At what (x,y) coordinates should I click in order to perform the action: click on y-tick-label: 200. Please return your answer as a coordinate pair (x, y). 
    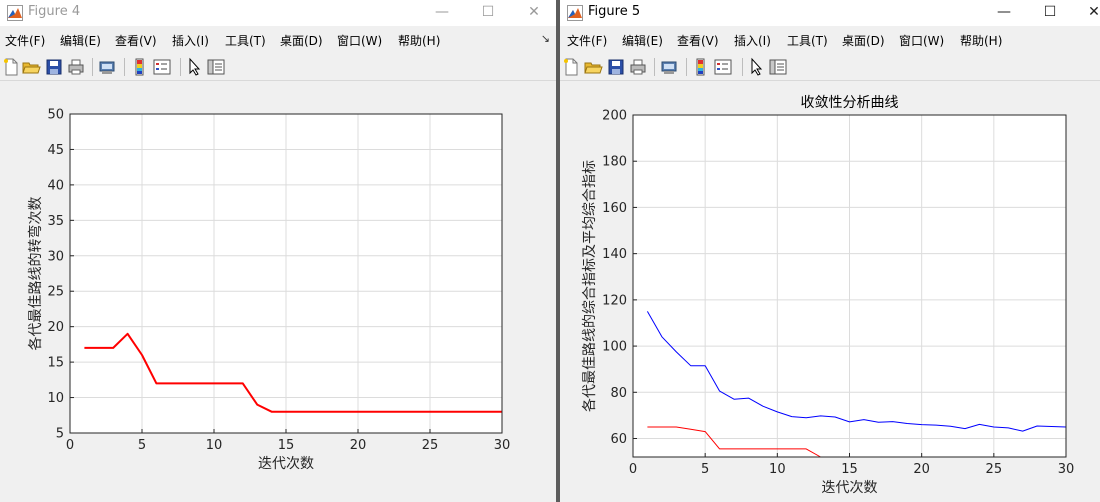
    Looking at the image, I should click on (614, 116).